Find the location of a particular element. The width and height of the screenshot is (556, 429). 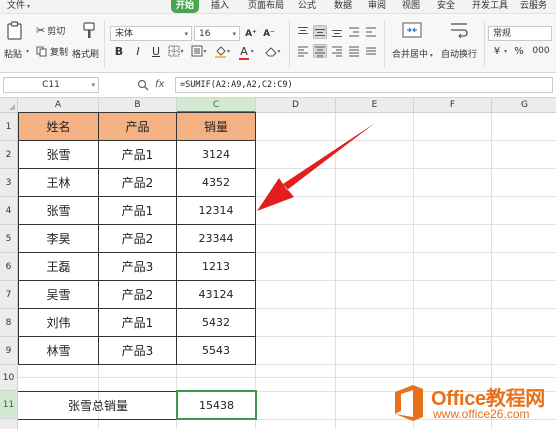

align-middle-icon is located at coordinates (320, 32).